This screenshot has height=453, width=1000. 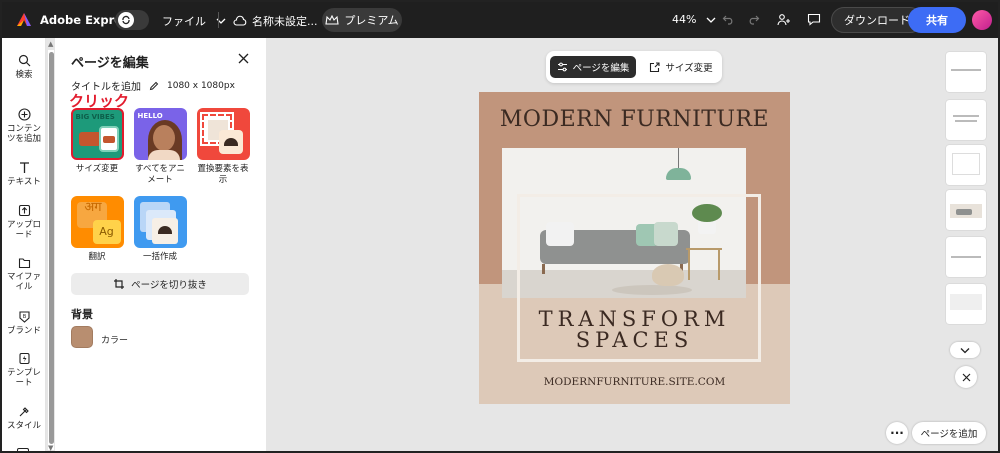 I want to click on rail-label: テンプレート, so click(x=24, y=378).